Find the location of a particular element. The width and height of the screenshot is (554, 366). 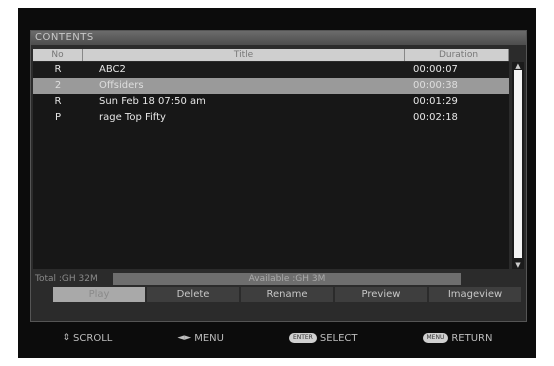

column-header-duration: Duration is located at coordinates (457, 55).